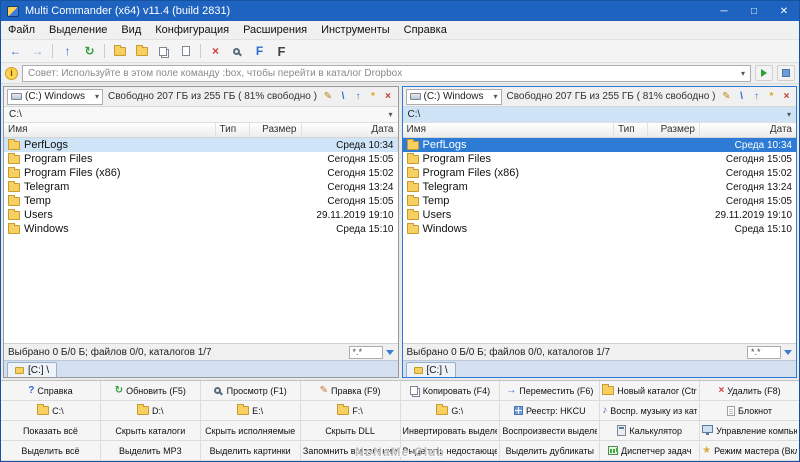 This screenshot has height=462, width=800. Describe the element at coordinates (450, 450) in the screenshot. I see `grid-button: Выделить недостающее` at that location.